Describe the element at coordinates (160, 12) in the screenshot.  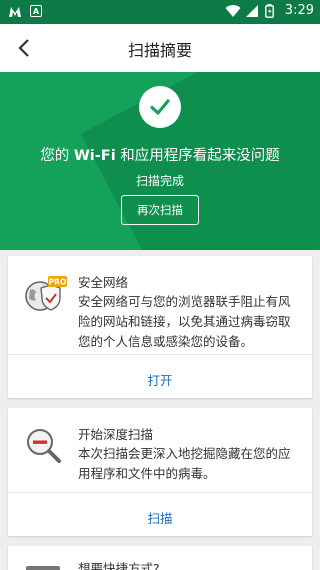
I see `status-bar: A 3:29` at that location.